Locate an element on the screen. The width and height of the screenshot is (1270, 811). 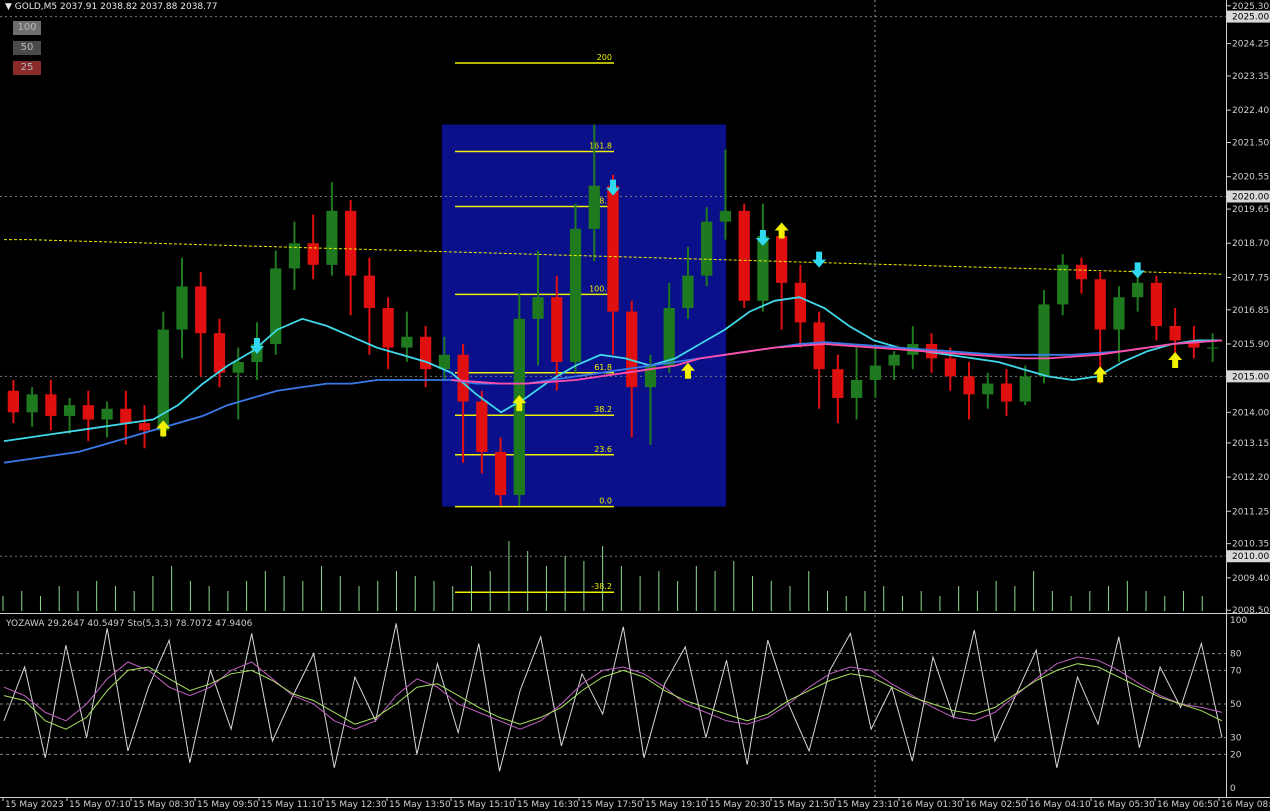
price-tick-label: 2014.00 is located at coordinates (1250, 413).